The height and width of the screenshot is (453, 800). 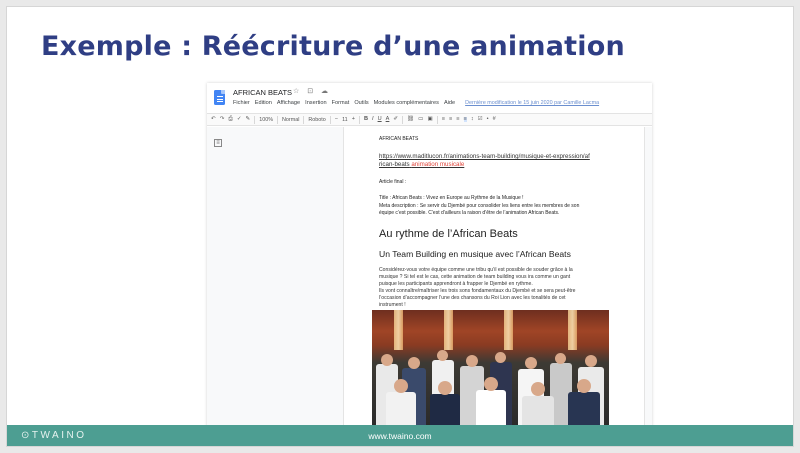 What do you see at coordinates (497, 165) in the screenshot?
I see `source-url-line2: rican-beats animation musicale` at bounding box center [497, 165].